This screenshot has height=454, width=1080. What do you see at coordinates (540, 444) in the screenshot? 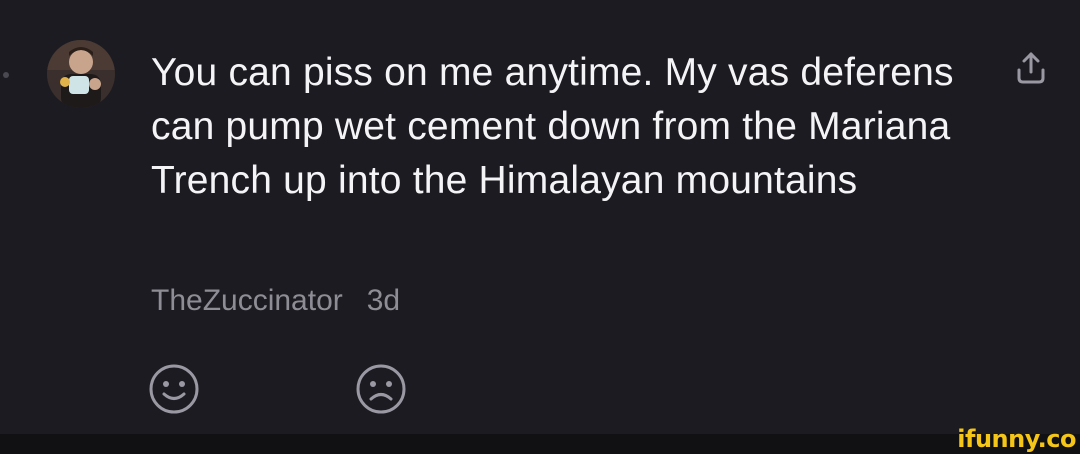
I see `watermark-bar` at bounding box center [540, 444].